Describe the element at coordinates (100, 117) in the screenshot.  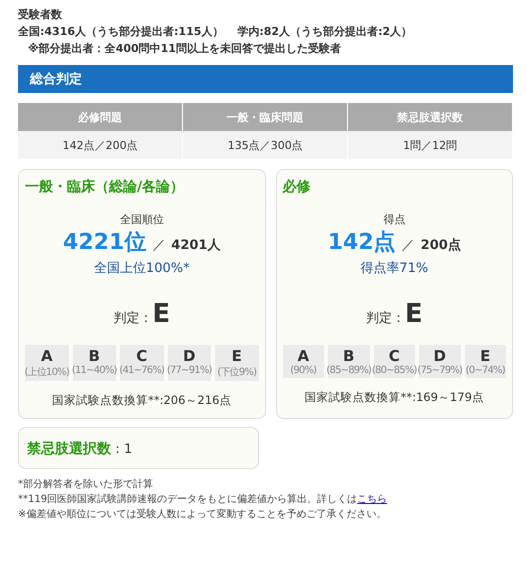
I see `column-header: 必修問題` at that location.